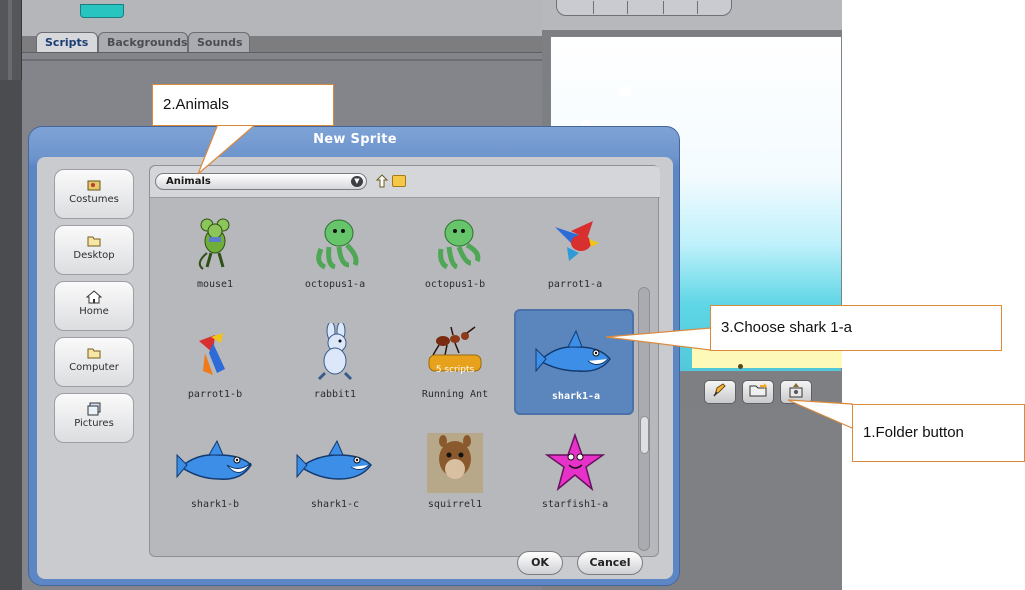 The image size is (1025, 590). I want to click on grid-scrollbar, so click(644, 419).